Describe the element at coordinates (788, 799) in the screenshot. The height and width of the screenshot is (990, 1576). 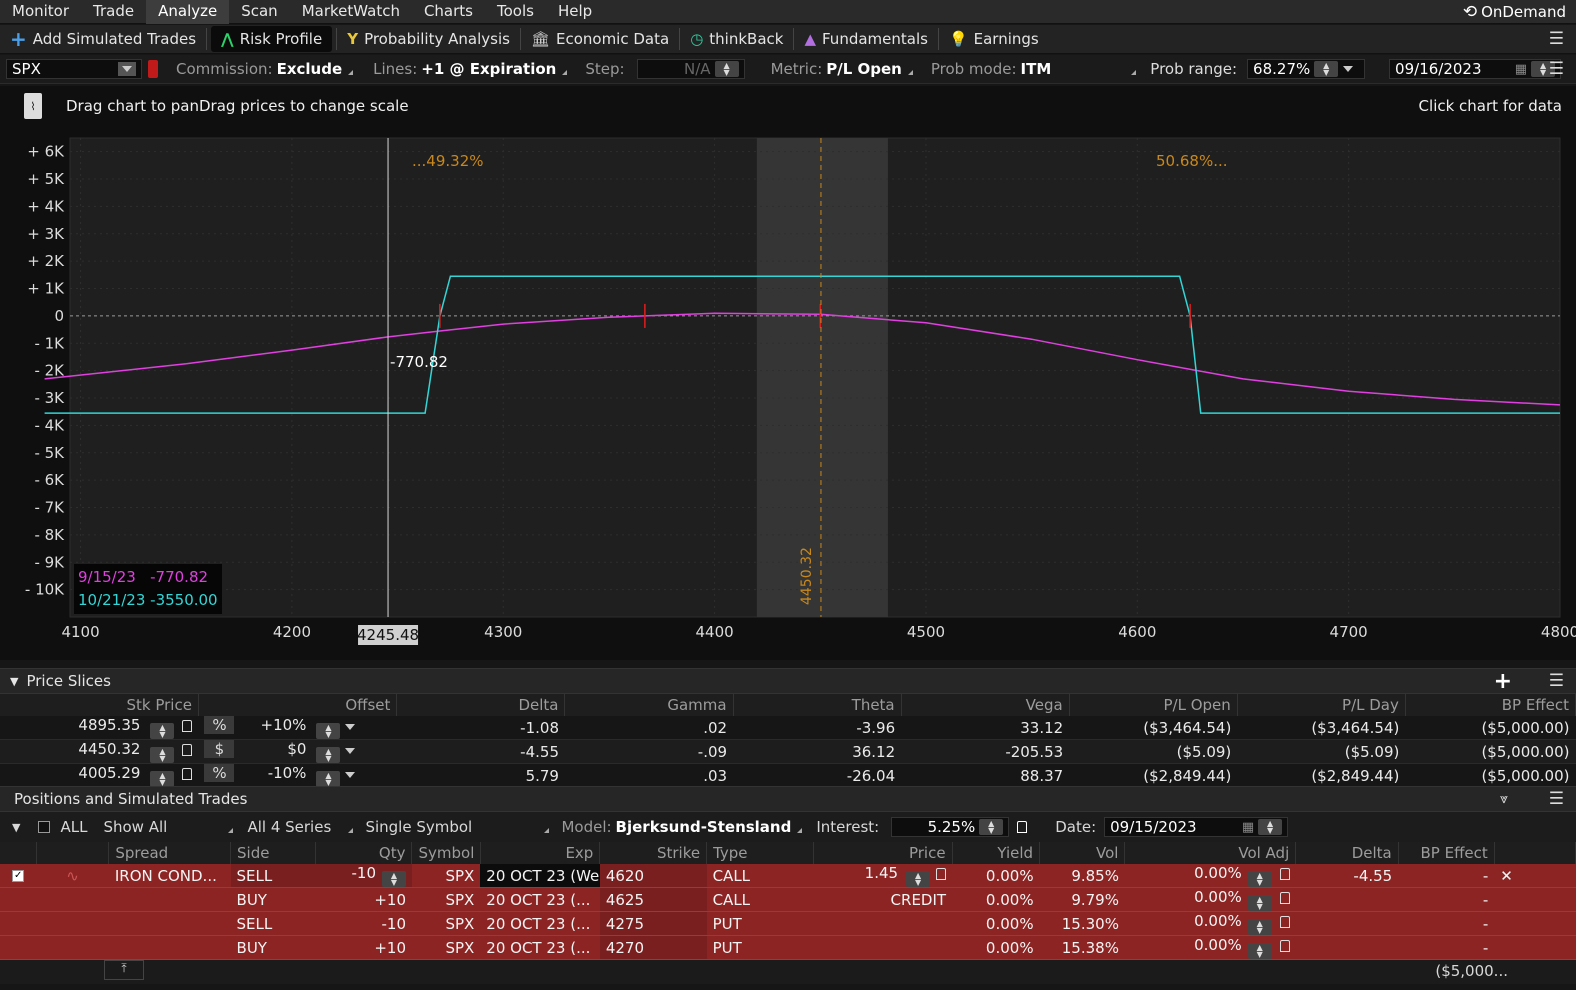
I see `positions-header: Positions and Simulated Trades ⩔ ☰` at that location.